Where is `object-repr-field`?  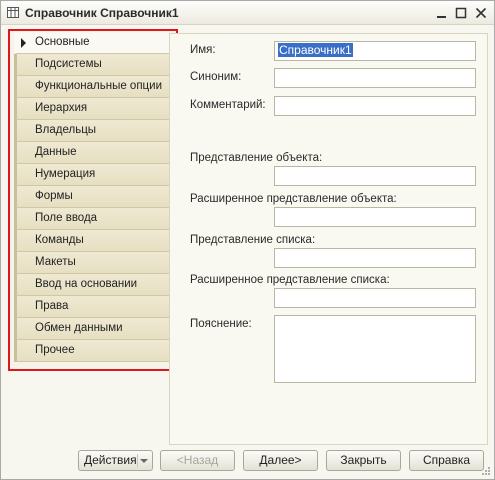
object-repr-field is located at coordinates (375, 176).